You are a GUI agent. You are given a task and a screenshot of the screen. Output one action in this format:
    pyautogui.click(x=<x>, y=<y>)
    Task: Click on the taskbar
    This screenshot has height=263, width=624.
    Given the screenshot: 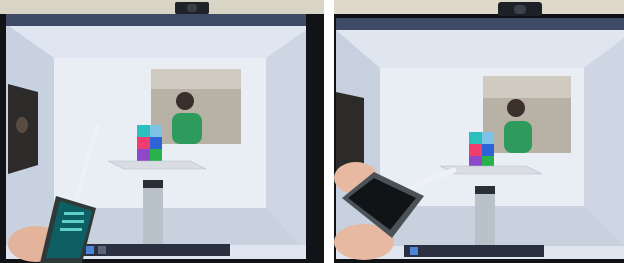 What is the action you would take?
    pyautogui.click(x=474, y=251)
    